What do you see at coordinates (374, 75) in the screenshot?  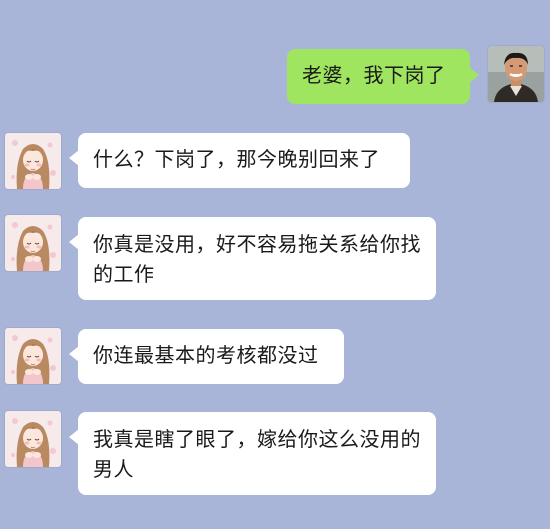 I see `message-text: 老婆，我下岗了` at bounding box center [374, 75].